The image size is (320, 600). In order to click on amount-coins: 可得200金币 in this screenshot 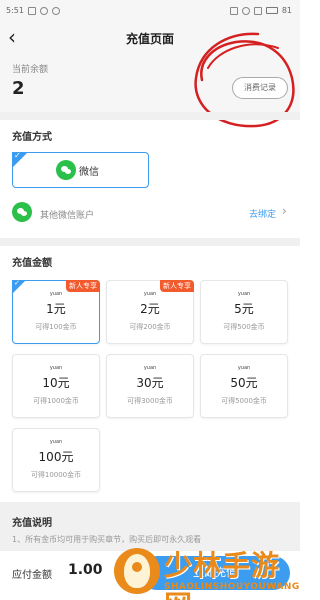, I will do `click(150, 327)`.